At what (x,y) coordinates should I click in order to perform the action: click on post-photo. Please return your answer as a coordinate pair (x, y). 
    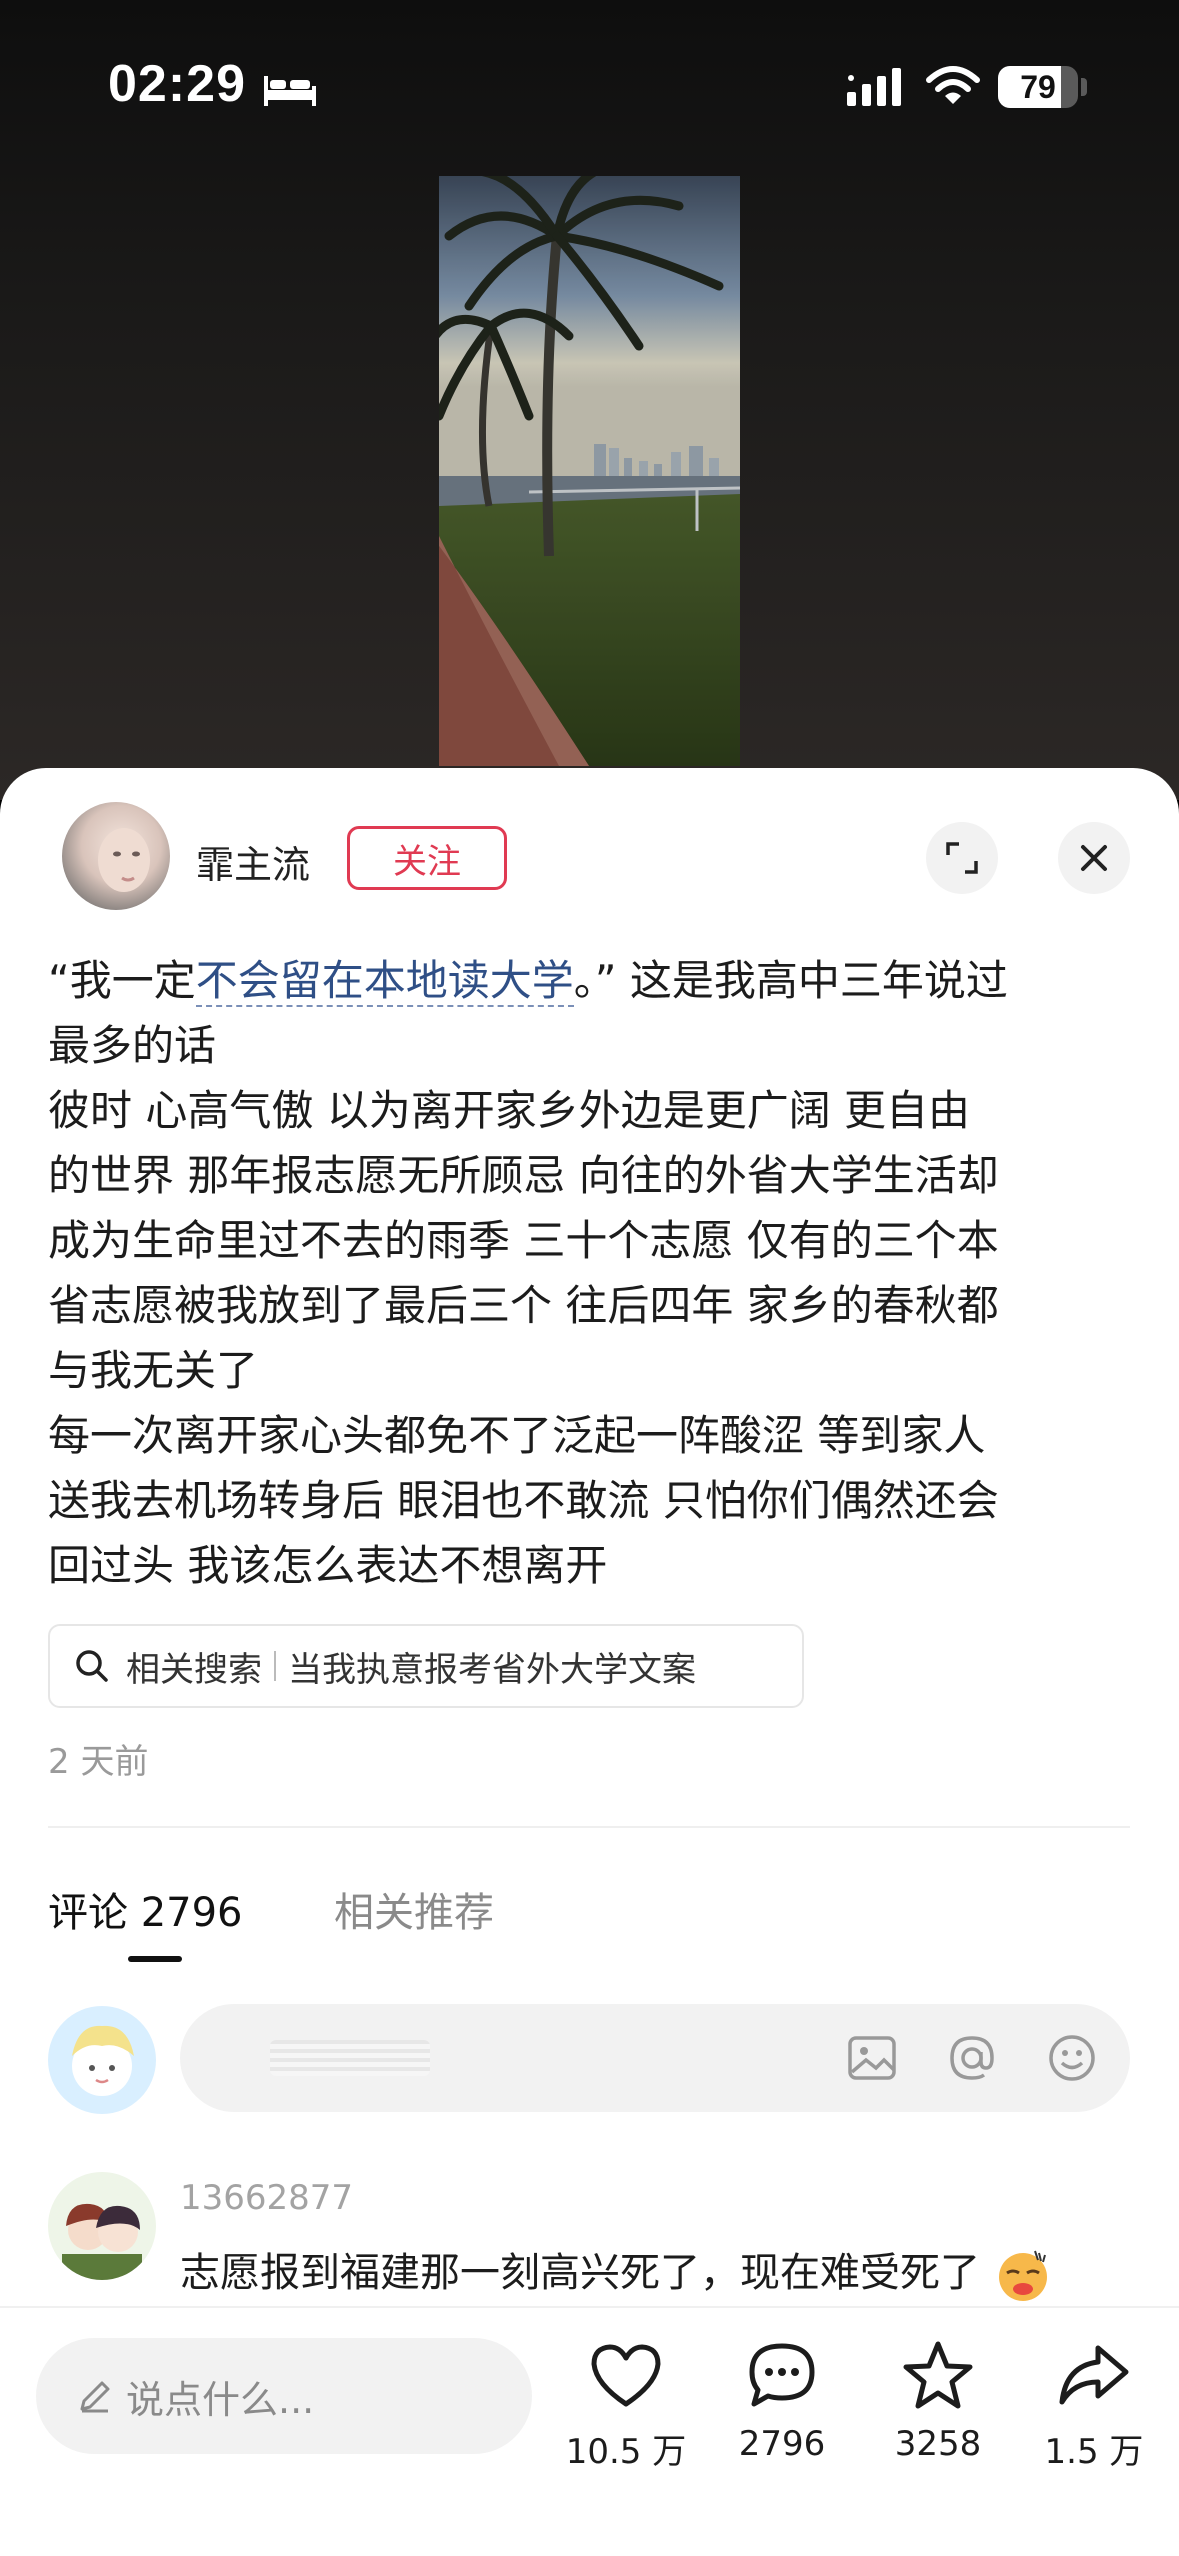
    Looking at the image, I should click on (589, 471).